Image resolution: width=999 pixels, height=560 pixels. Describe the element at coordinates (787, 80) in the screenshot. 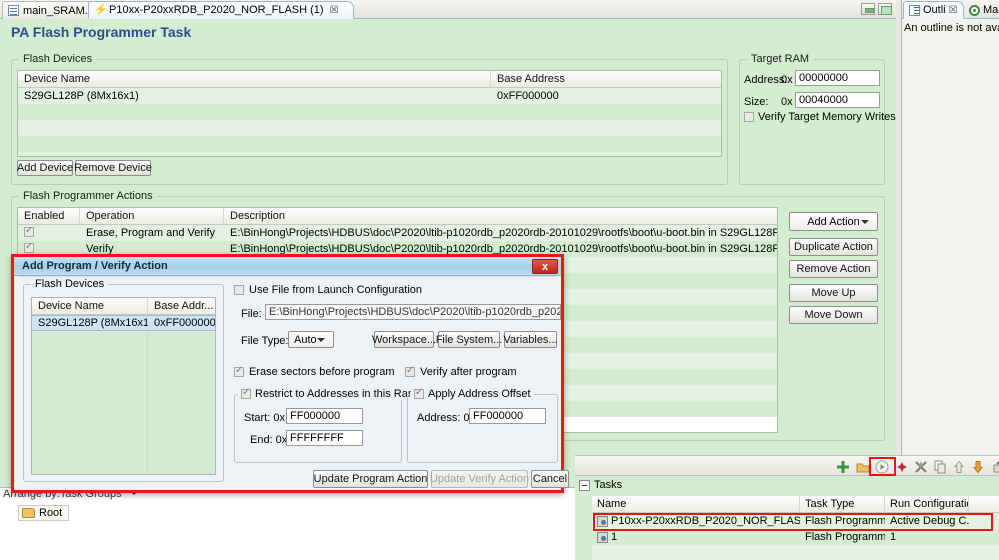

I see `target-ram-address-prefix: 0x` at that location.